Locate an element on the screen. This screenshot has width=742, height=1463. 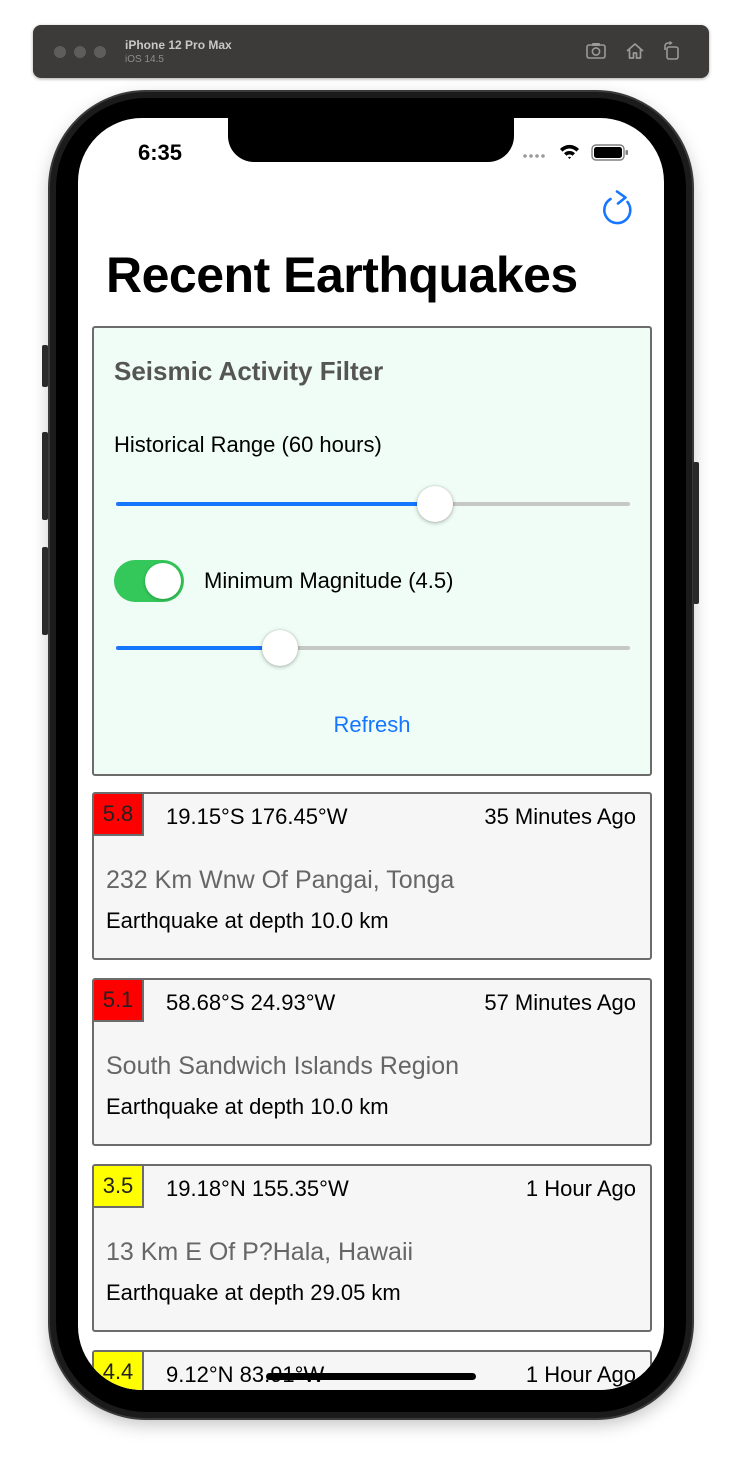
earthquake-card: 4.4 9.12°N 83.91°W 1 Hour Ago is located at coordinates (372, 1370).